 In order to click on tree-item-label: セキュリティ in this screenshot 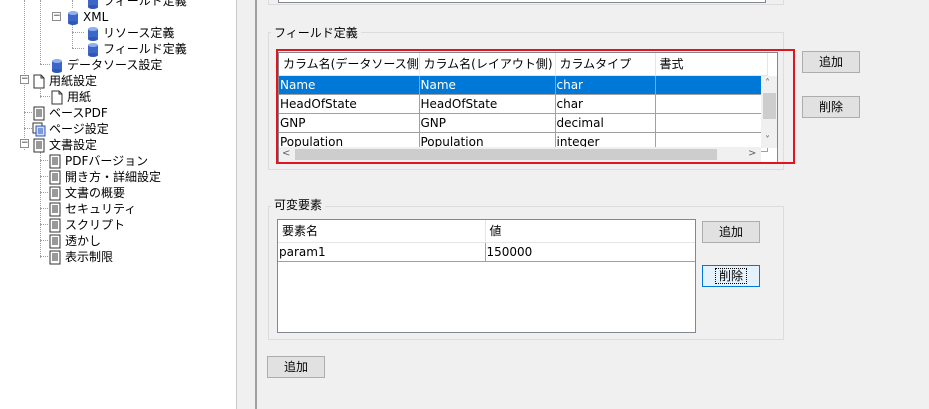, I will do `click(101, 209)`.